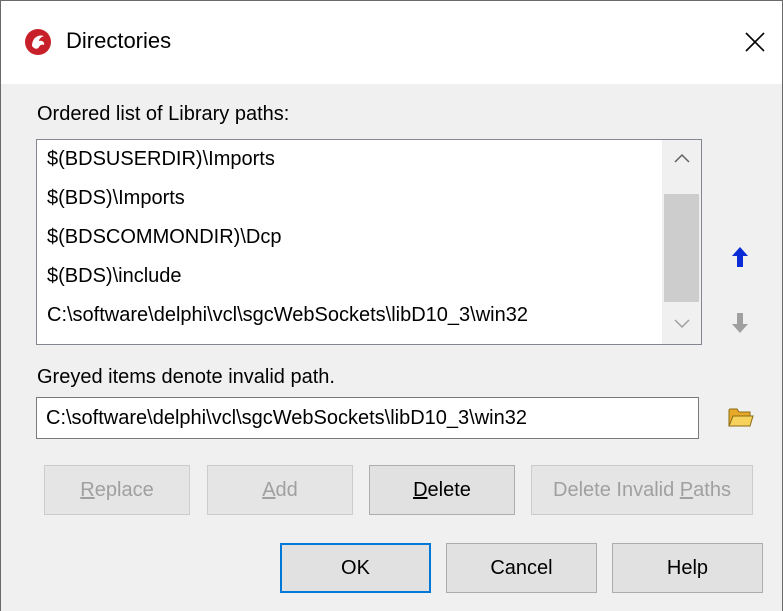 The height and width of the screenshot is (611, 783). I want to click on chevron-down-icon, so click(681, 324).